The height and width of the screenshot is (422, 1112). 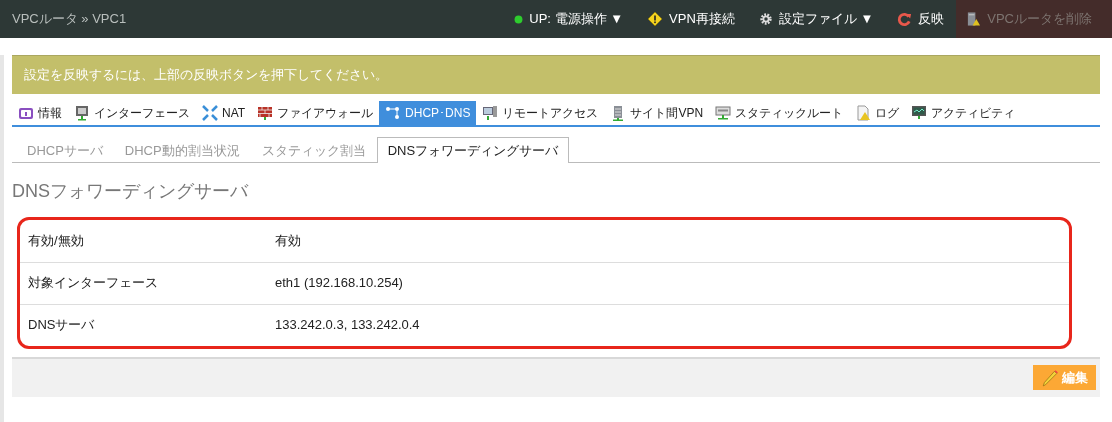 What do you see at coordinates (919, 112) in the screenshot?
I see `monitor-icon` at bounding box center [919, 112].